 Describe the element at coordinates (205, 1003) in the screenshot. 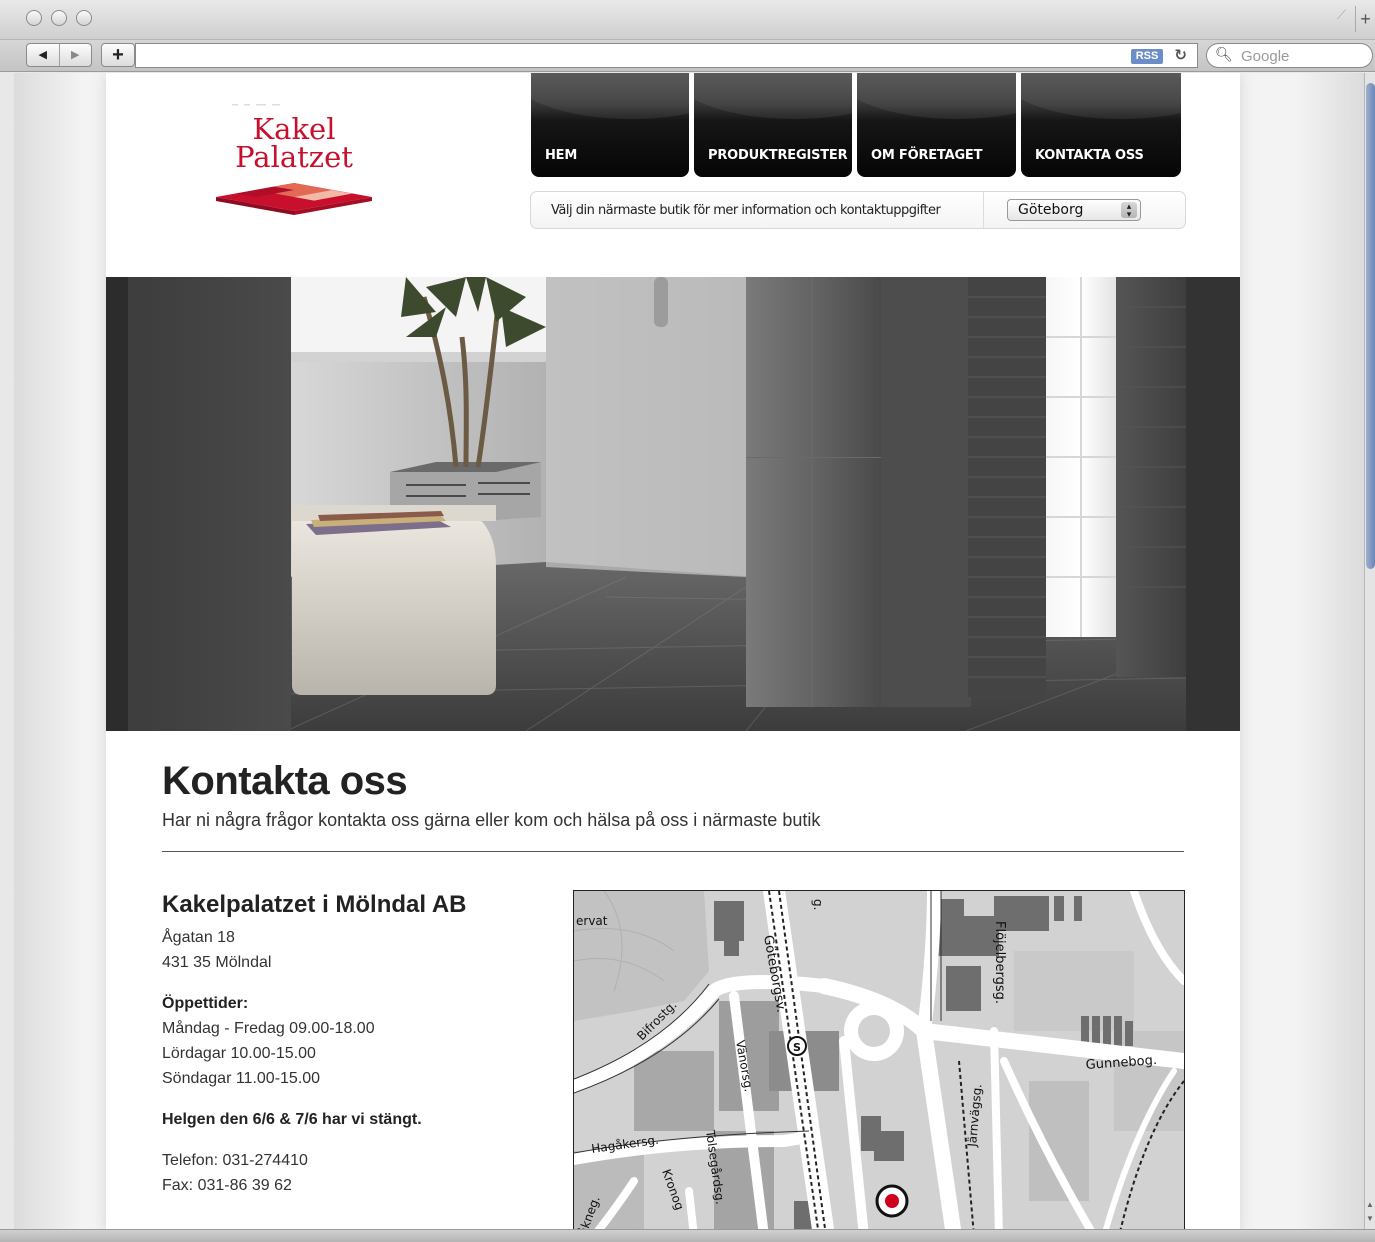

I see `hours-title: Öppettider:` at that location.